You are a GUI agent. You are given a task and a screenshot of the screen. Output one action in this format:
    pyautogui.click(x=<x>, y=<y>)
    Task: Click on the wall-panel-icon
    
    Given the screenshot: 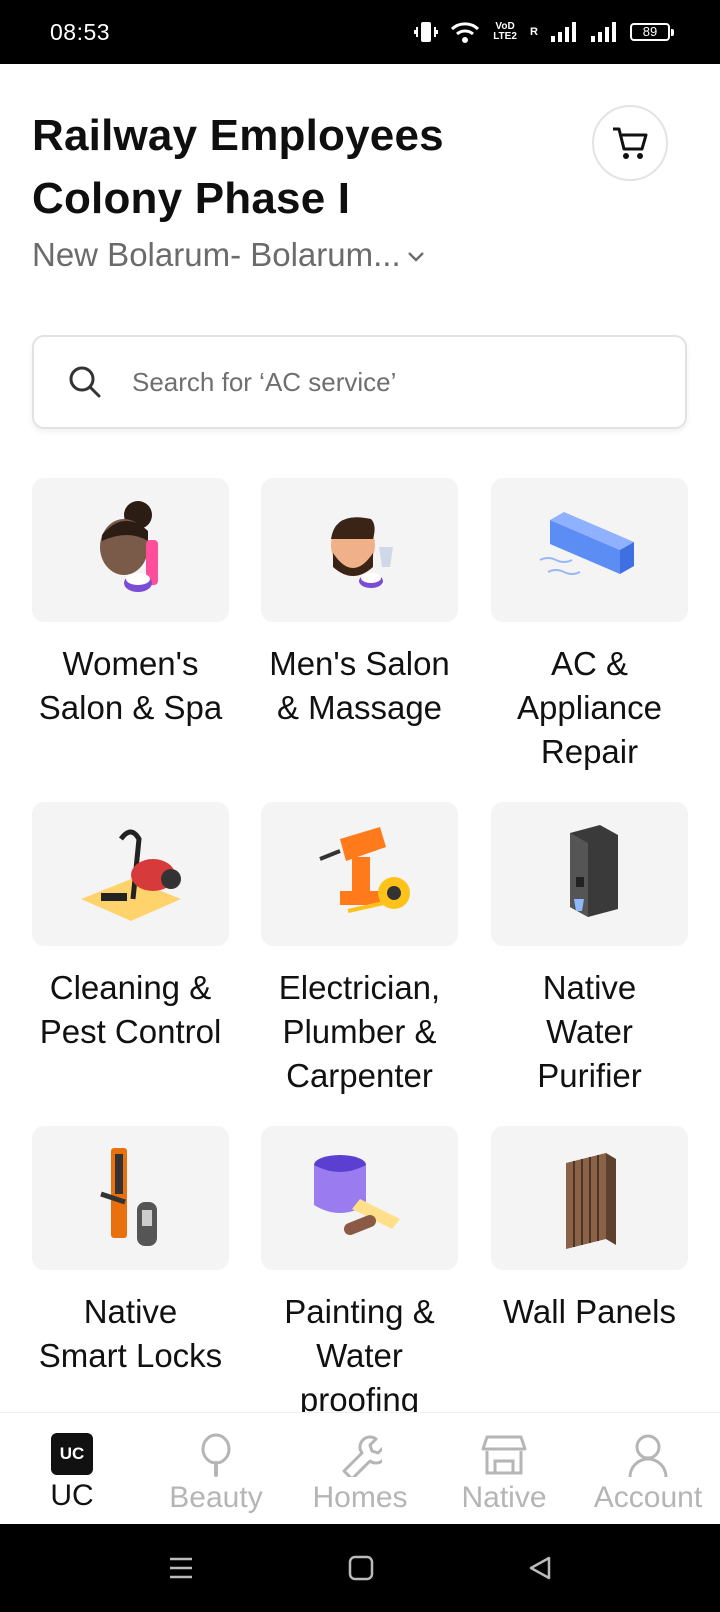 What is the action you would take?
    pyautogui.click(x=590, y=1201)
    